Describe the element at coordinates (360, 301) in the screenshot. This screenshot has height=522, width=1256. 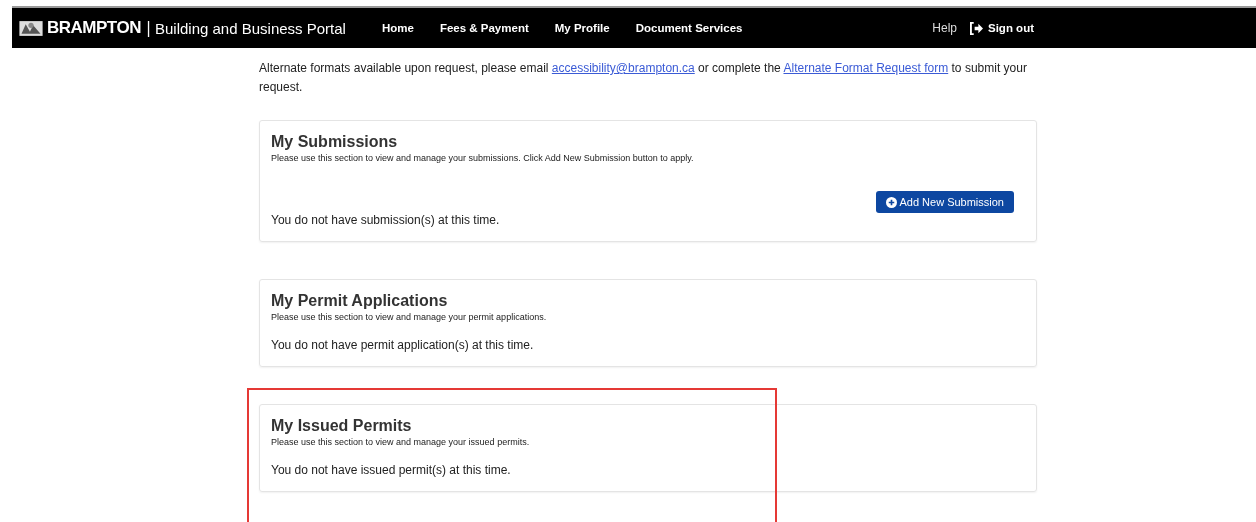
I see `section-title: My Permit Applications` at that location.